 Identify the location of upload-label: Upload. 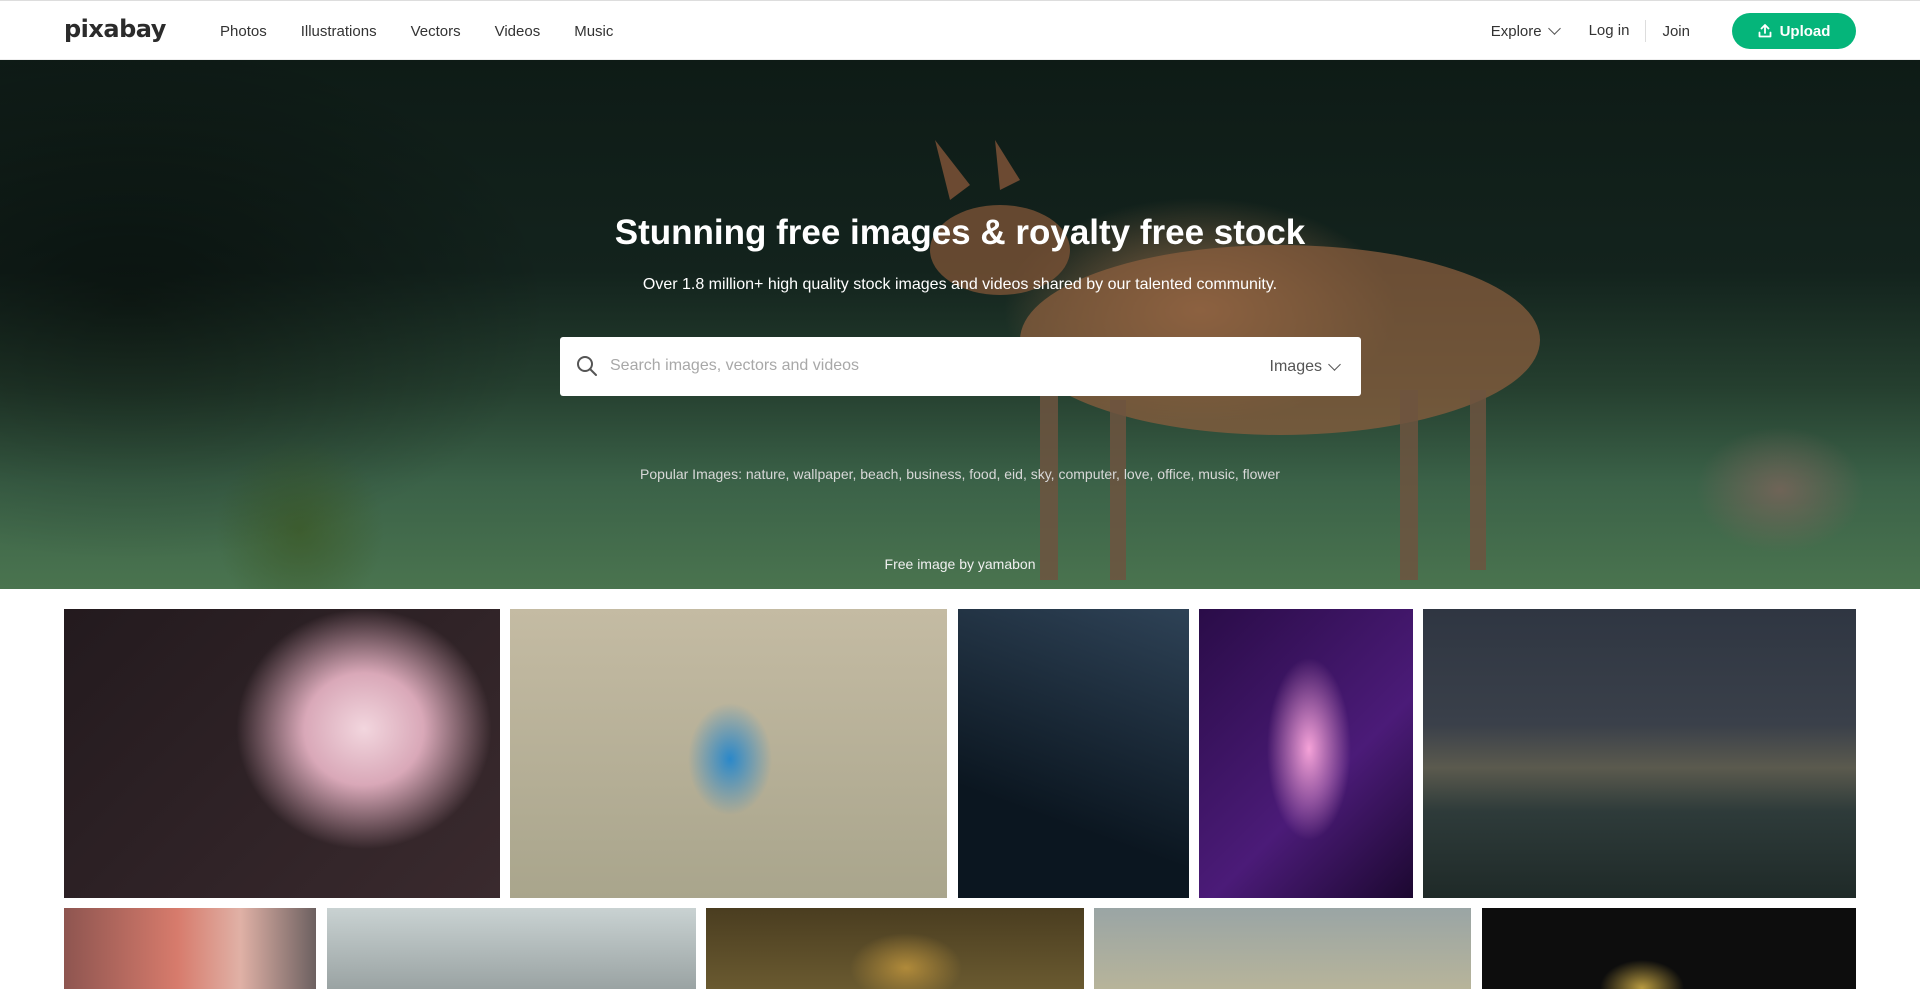
(1805, 31).